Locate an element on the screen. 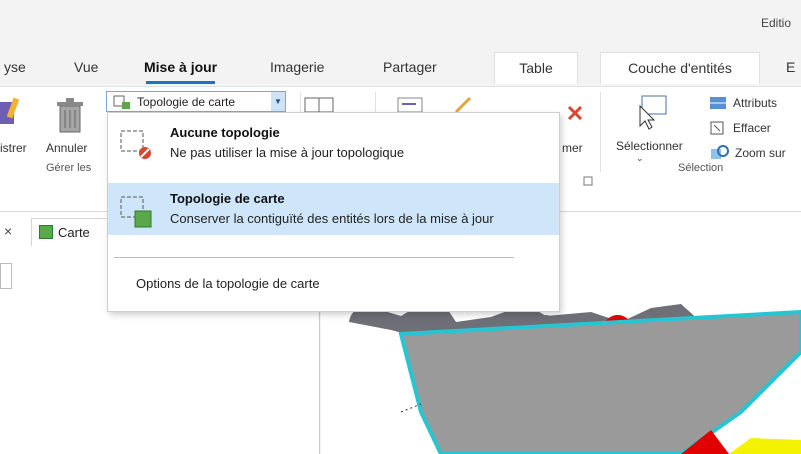 This screenshot has height=454, width=801. option-none-title: Aucune topologie is located at coordinates (225, 132).